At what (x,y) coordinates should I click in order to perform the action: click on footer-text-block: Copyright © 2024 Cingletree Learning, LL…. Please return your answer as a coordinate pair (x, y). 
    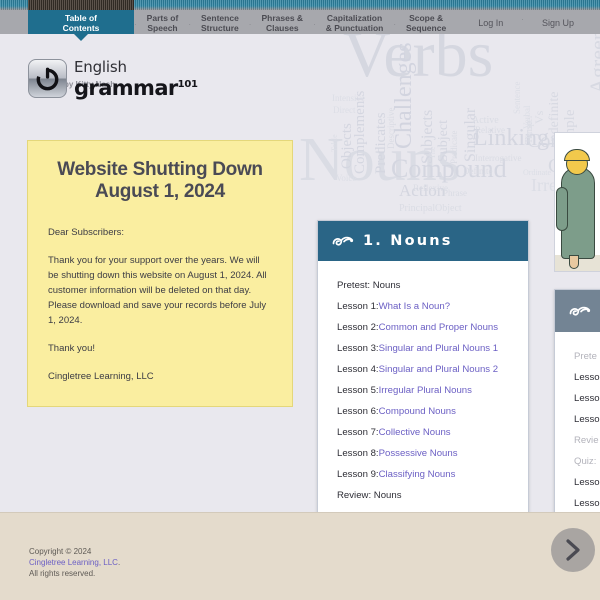
    Looking at the image, I should click on (74, 562).